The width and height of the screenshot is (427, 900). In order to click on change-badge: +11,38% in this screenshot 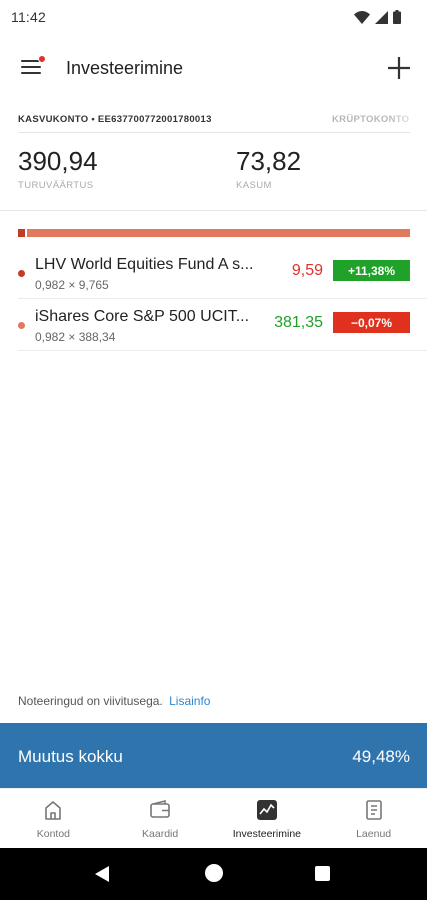, I will do `click(371, 270)`.